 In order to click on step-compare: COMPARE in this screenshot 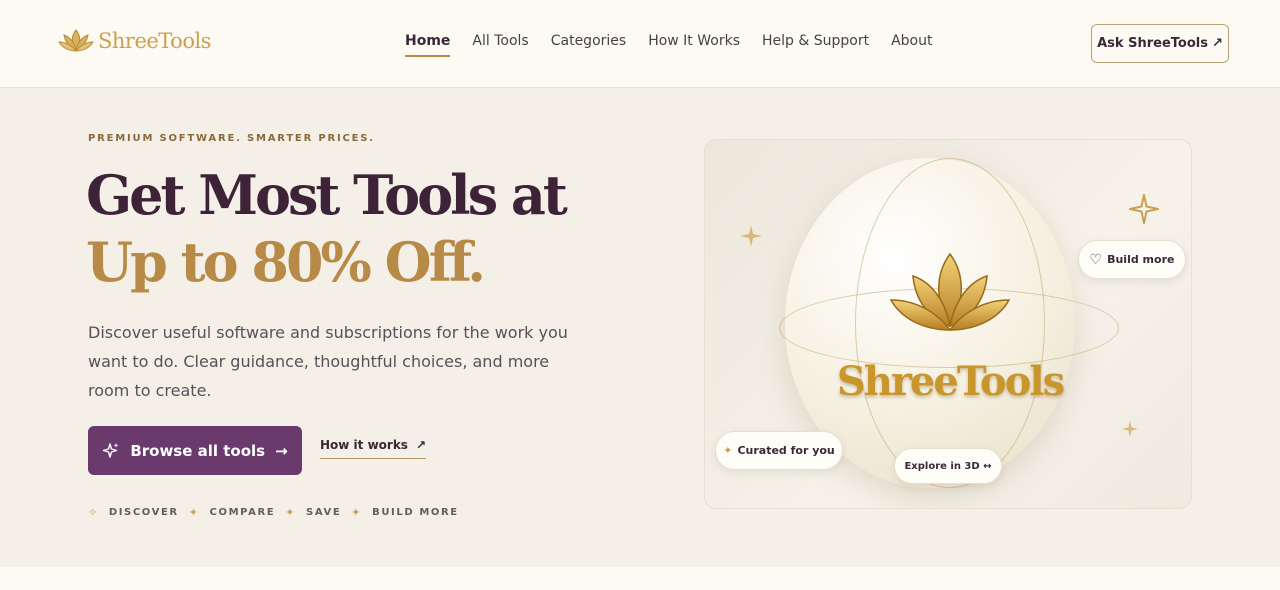, I will do `click(242, 512)`.